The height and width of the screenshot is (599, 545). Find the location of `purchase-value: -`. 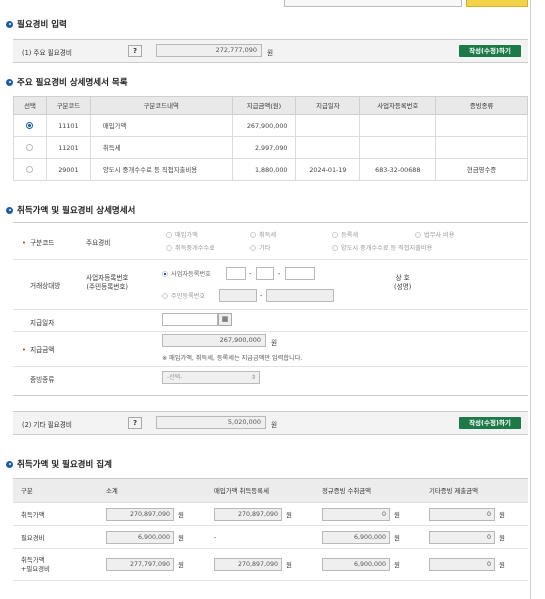

purchase-value: - is located at coordinates (260, 537).